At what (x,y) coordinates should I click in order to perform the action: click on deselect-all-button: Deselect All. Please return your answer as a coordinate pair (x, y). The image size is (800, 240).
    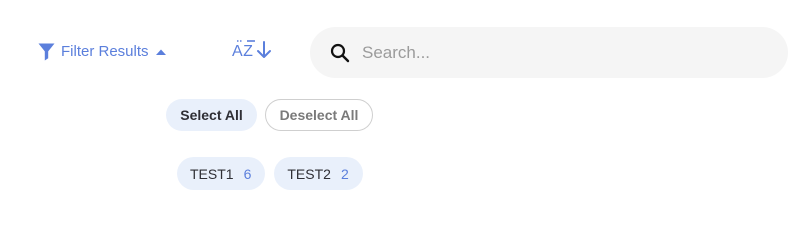
    Looking at the image, I should click on (319, 115).